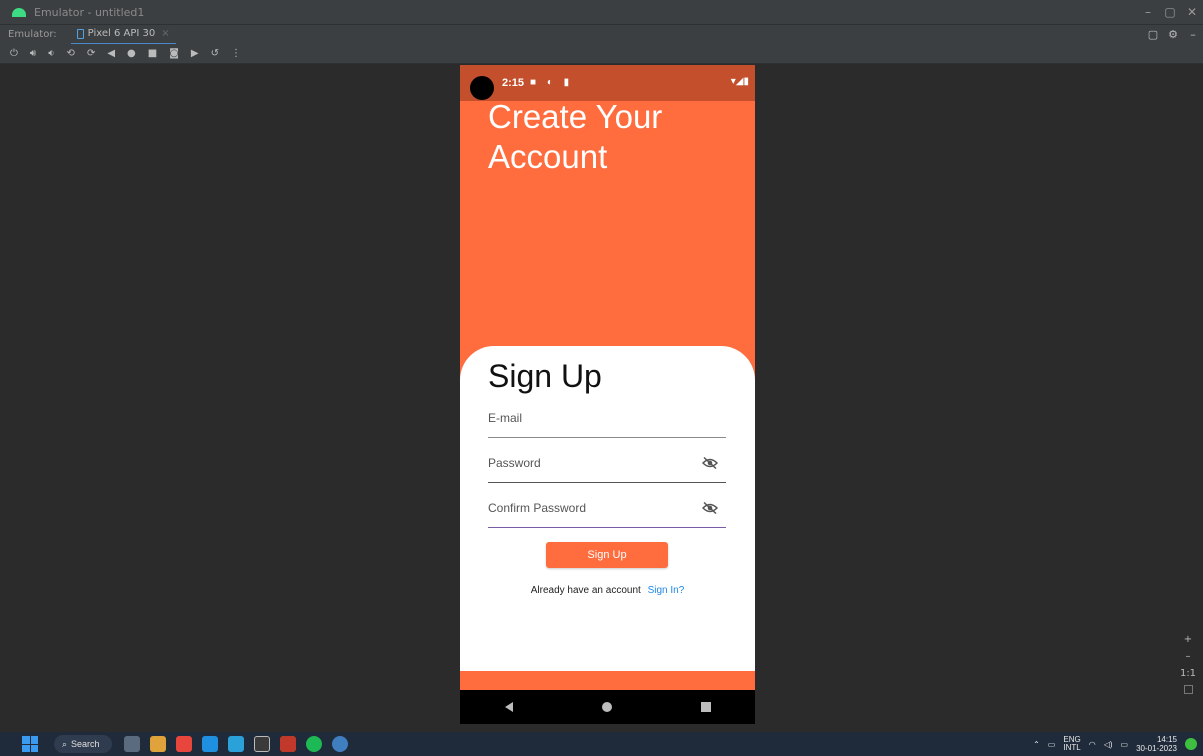 Image resolution: width=1203 pixels, height=756 pixels. I want to click on emulator-tab-row: Emulator: Pixel 6 API 30 × ▢ ⚙ –, so click(601, 34).